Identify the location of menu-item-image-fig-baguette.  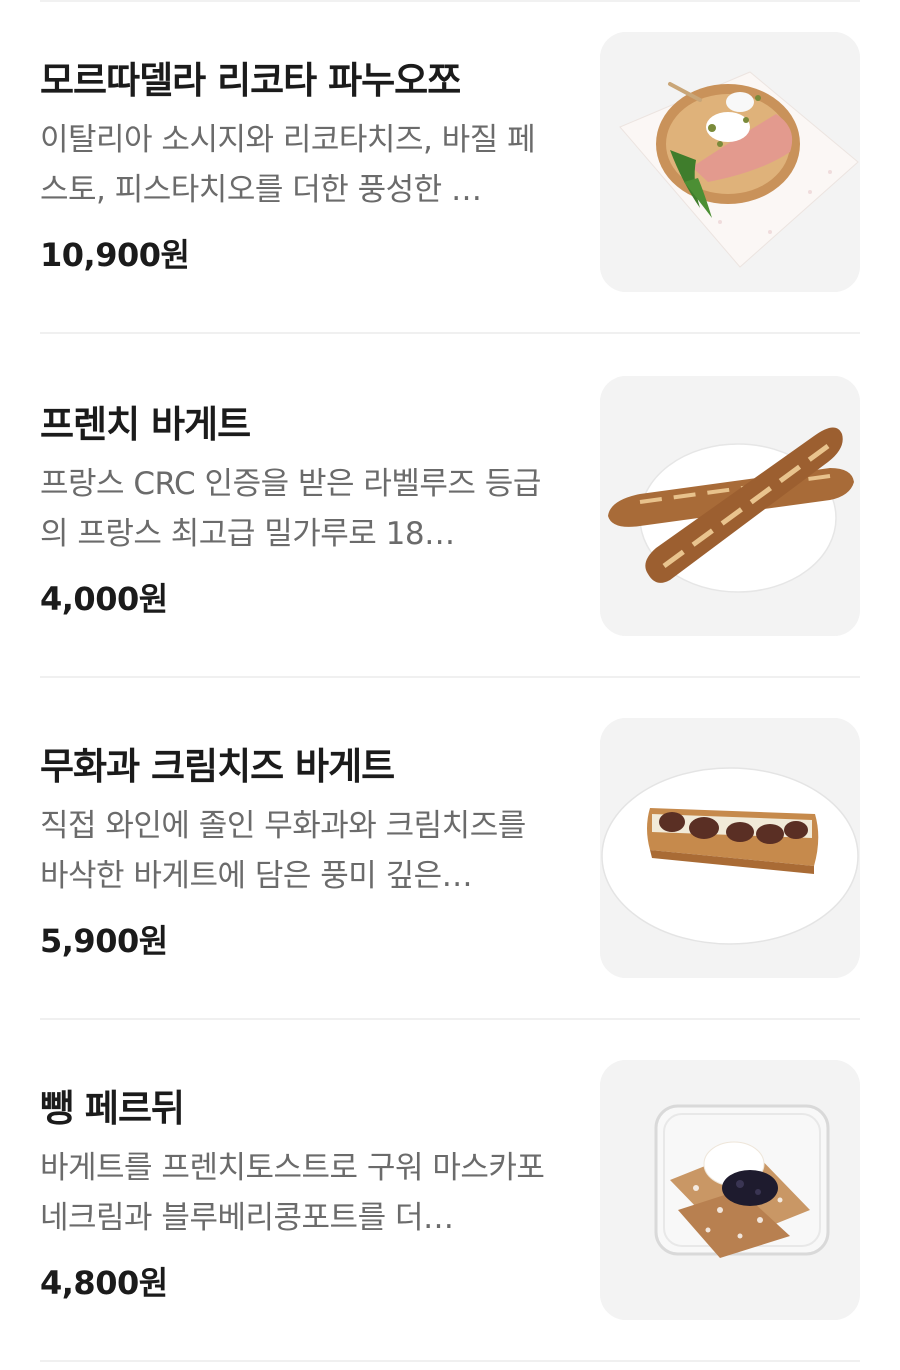
(730, 848).